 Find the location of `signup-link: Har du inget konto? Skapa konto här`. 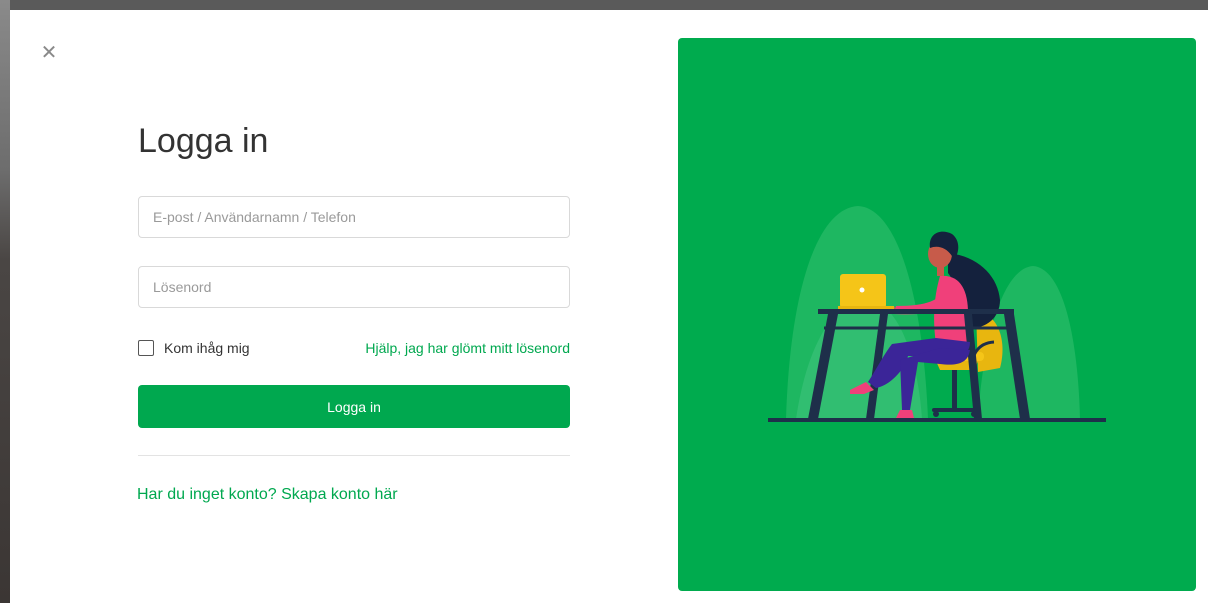

signup-link: Har du inget konto? Skapa konto här is located at coordinates (267, 495).